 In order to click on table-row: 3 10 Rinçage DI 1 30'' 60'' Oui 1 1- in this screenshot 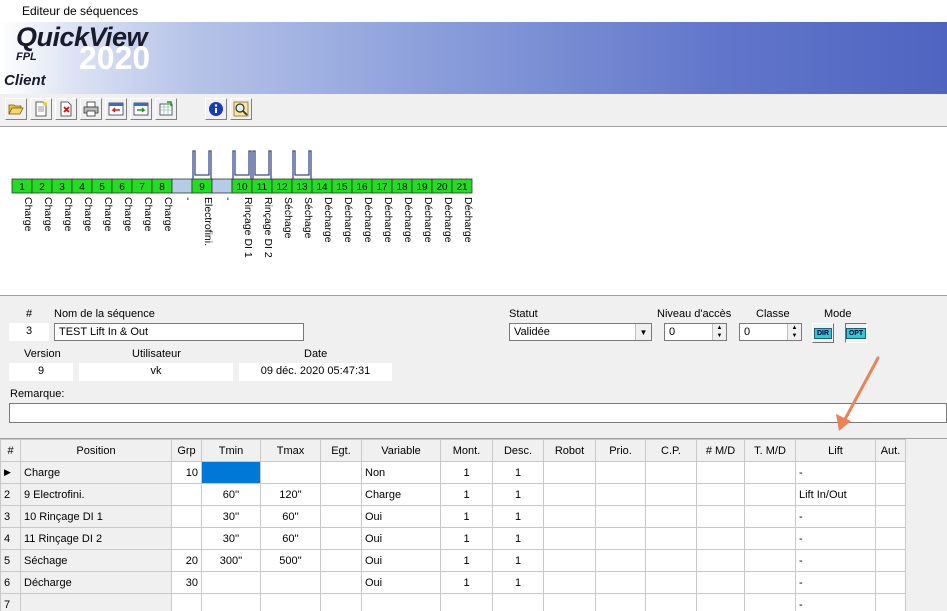, I will do `click(453, 516)`.